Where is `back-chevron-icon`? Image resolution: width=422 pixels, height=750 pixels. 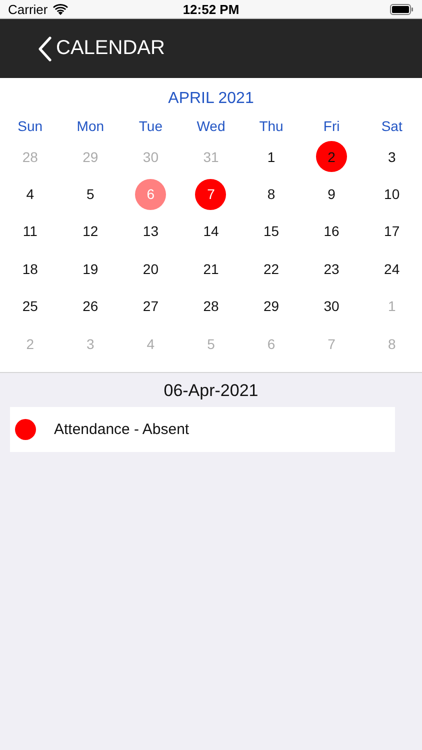
back-chevron-icon is located at coordinates (45, 49).